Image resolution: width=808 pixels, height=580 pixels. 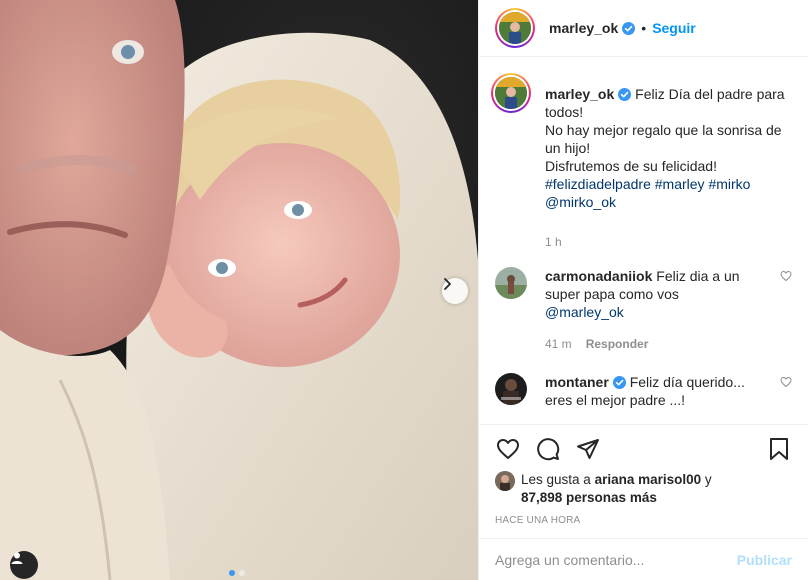 I want to click on liker-username: ariana marisol00, so click(x=648, y=479).